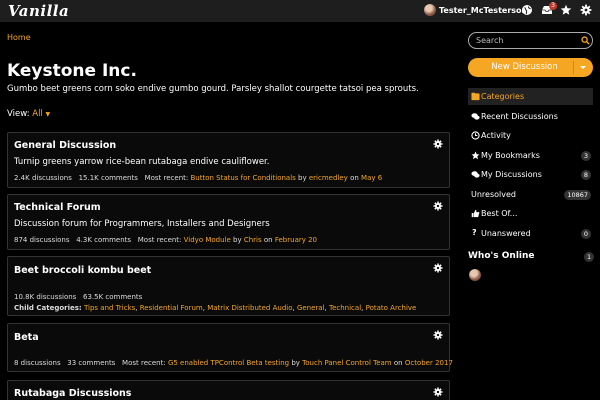  What do you see at coordinates (527, 10) in the screenshot?
I see `globe-icon` at bounding box center [527, 10].